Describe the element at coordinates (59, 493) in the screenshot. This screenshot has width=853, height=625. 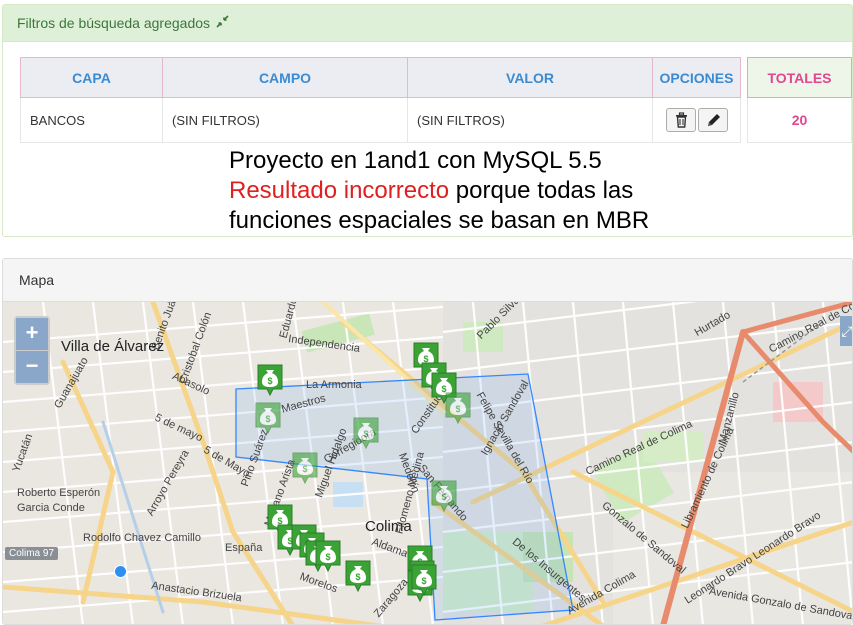
I see `label-roberto-esperon: Roberto Esperón` at that location.